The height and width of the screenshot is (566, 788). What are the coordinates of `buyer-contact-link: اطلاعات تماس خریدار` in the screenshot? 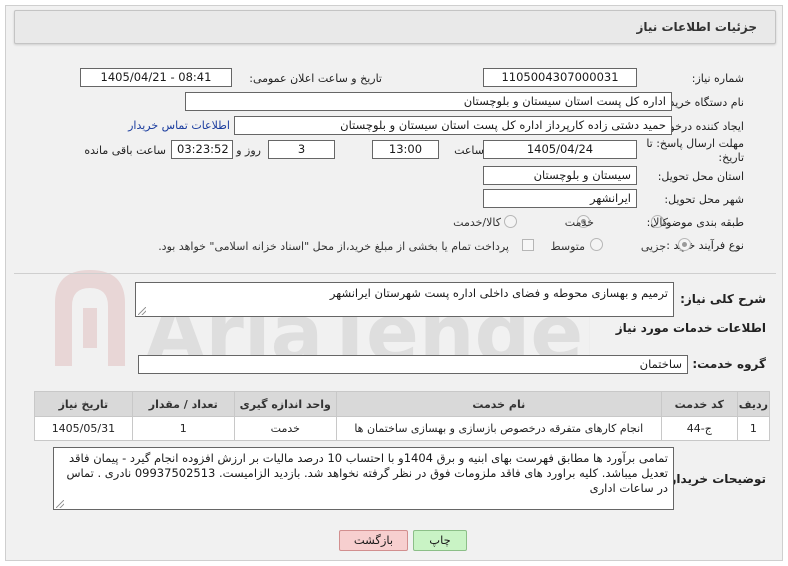 It's located at (179, 125).